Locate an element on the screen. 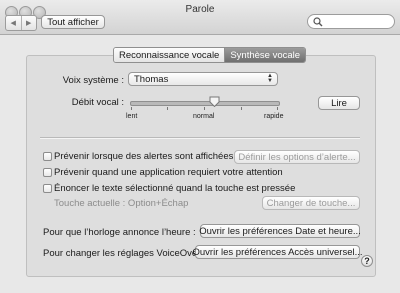  help-button: ? is located at coordinates (367, 261).